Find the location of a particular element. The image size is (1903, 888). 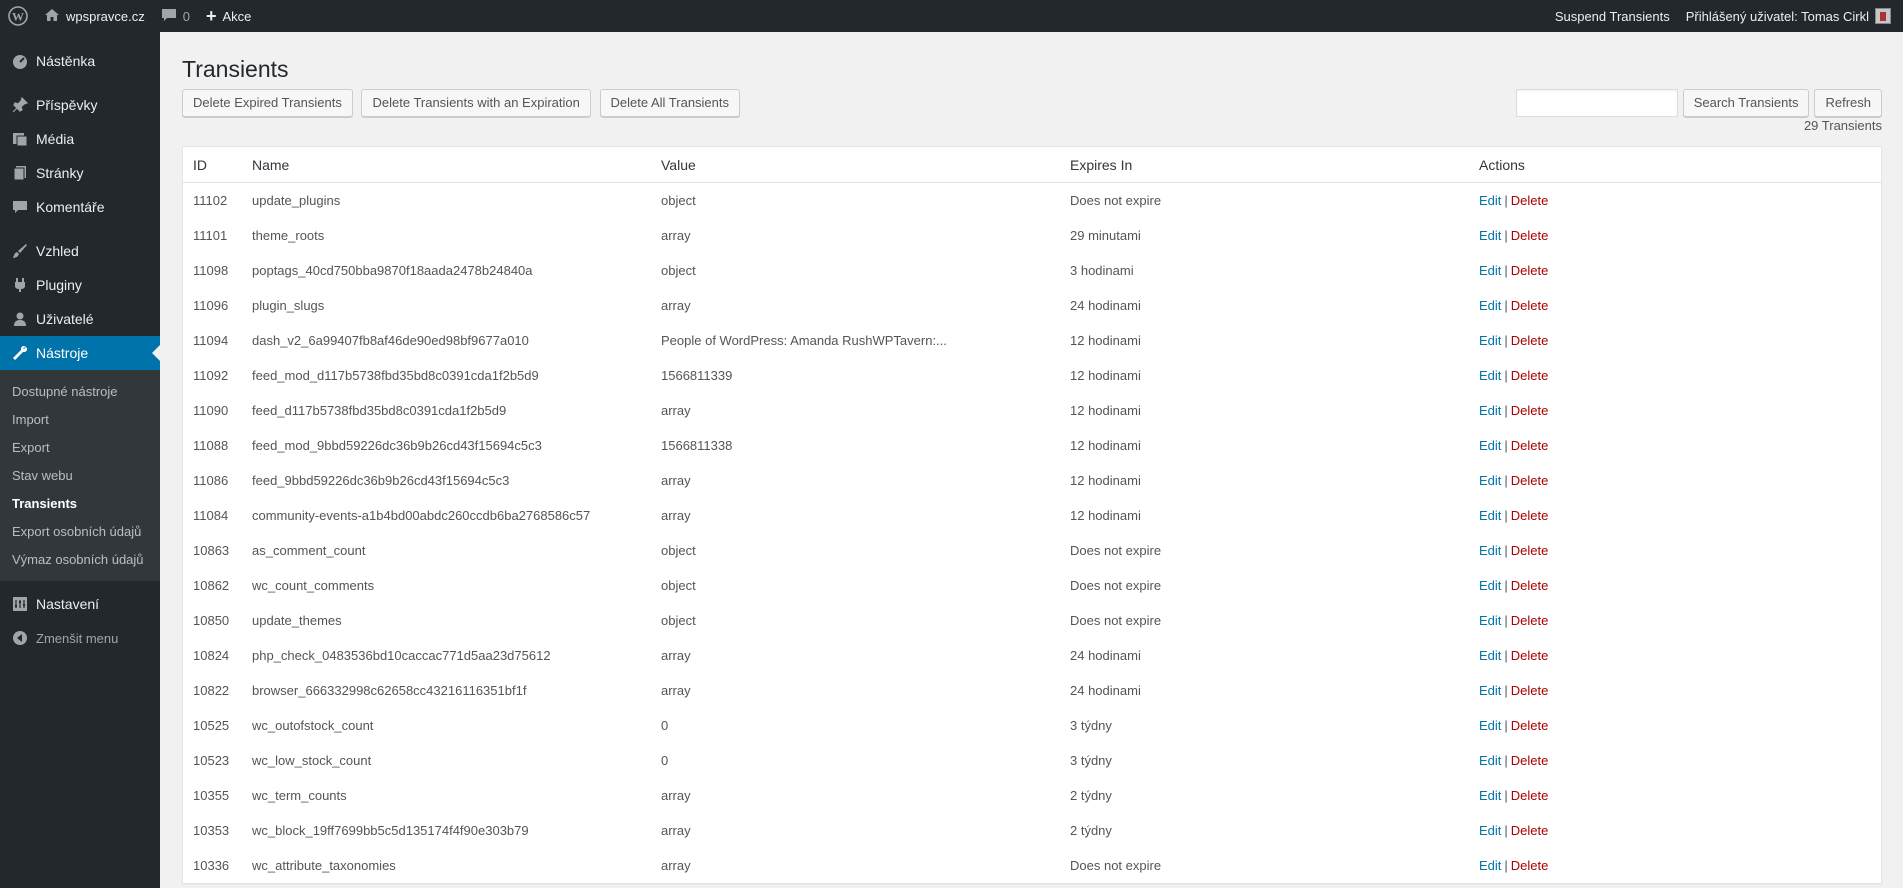

delete-with-expiration-button: Delete Transients with an Expiration is located at coordinates (476, 102).